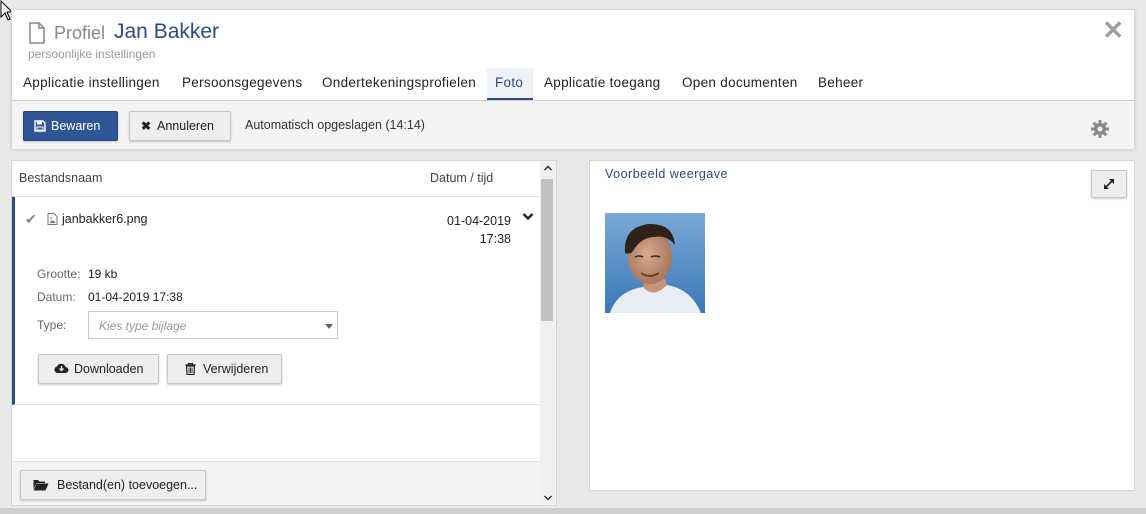  I want to click on column-header-datetime: Datum / tijd, so click(461, 178).